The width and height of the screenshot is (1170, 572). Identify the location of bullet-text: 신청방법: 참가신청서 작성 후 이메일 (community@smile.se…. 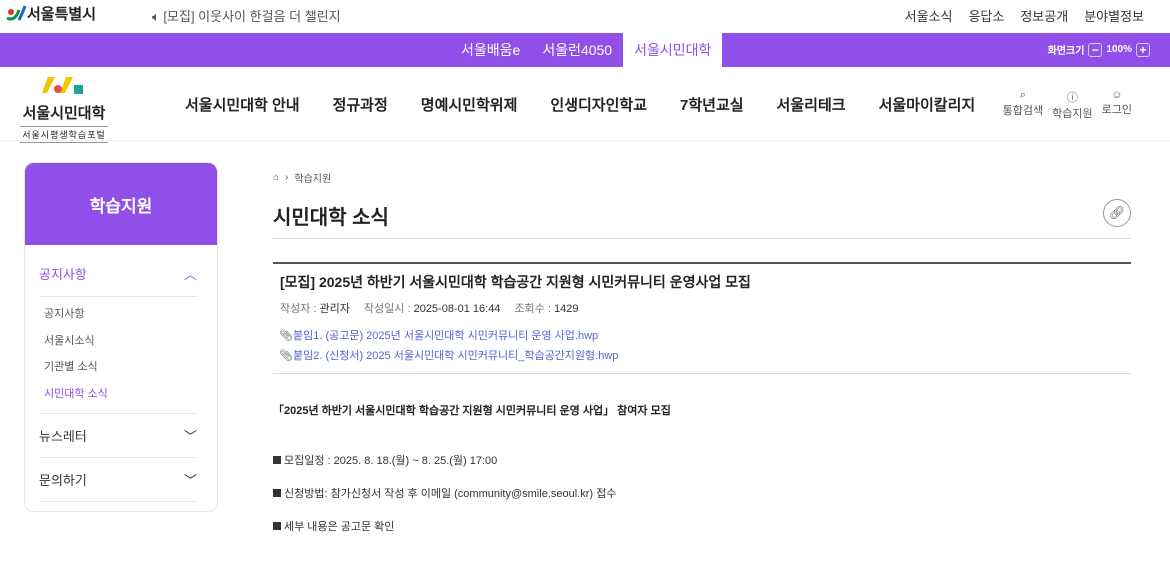
(450, 494).